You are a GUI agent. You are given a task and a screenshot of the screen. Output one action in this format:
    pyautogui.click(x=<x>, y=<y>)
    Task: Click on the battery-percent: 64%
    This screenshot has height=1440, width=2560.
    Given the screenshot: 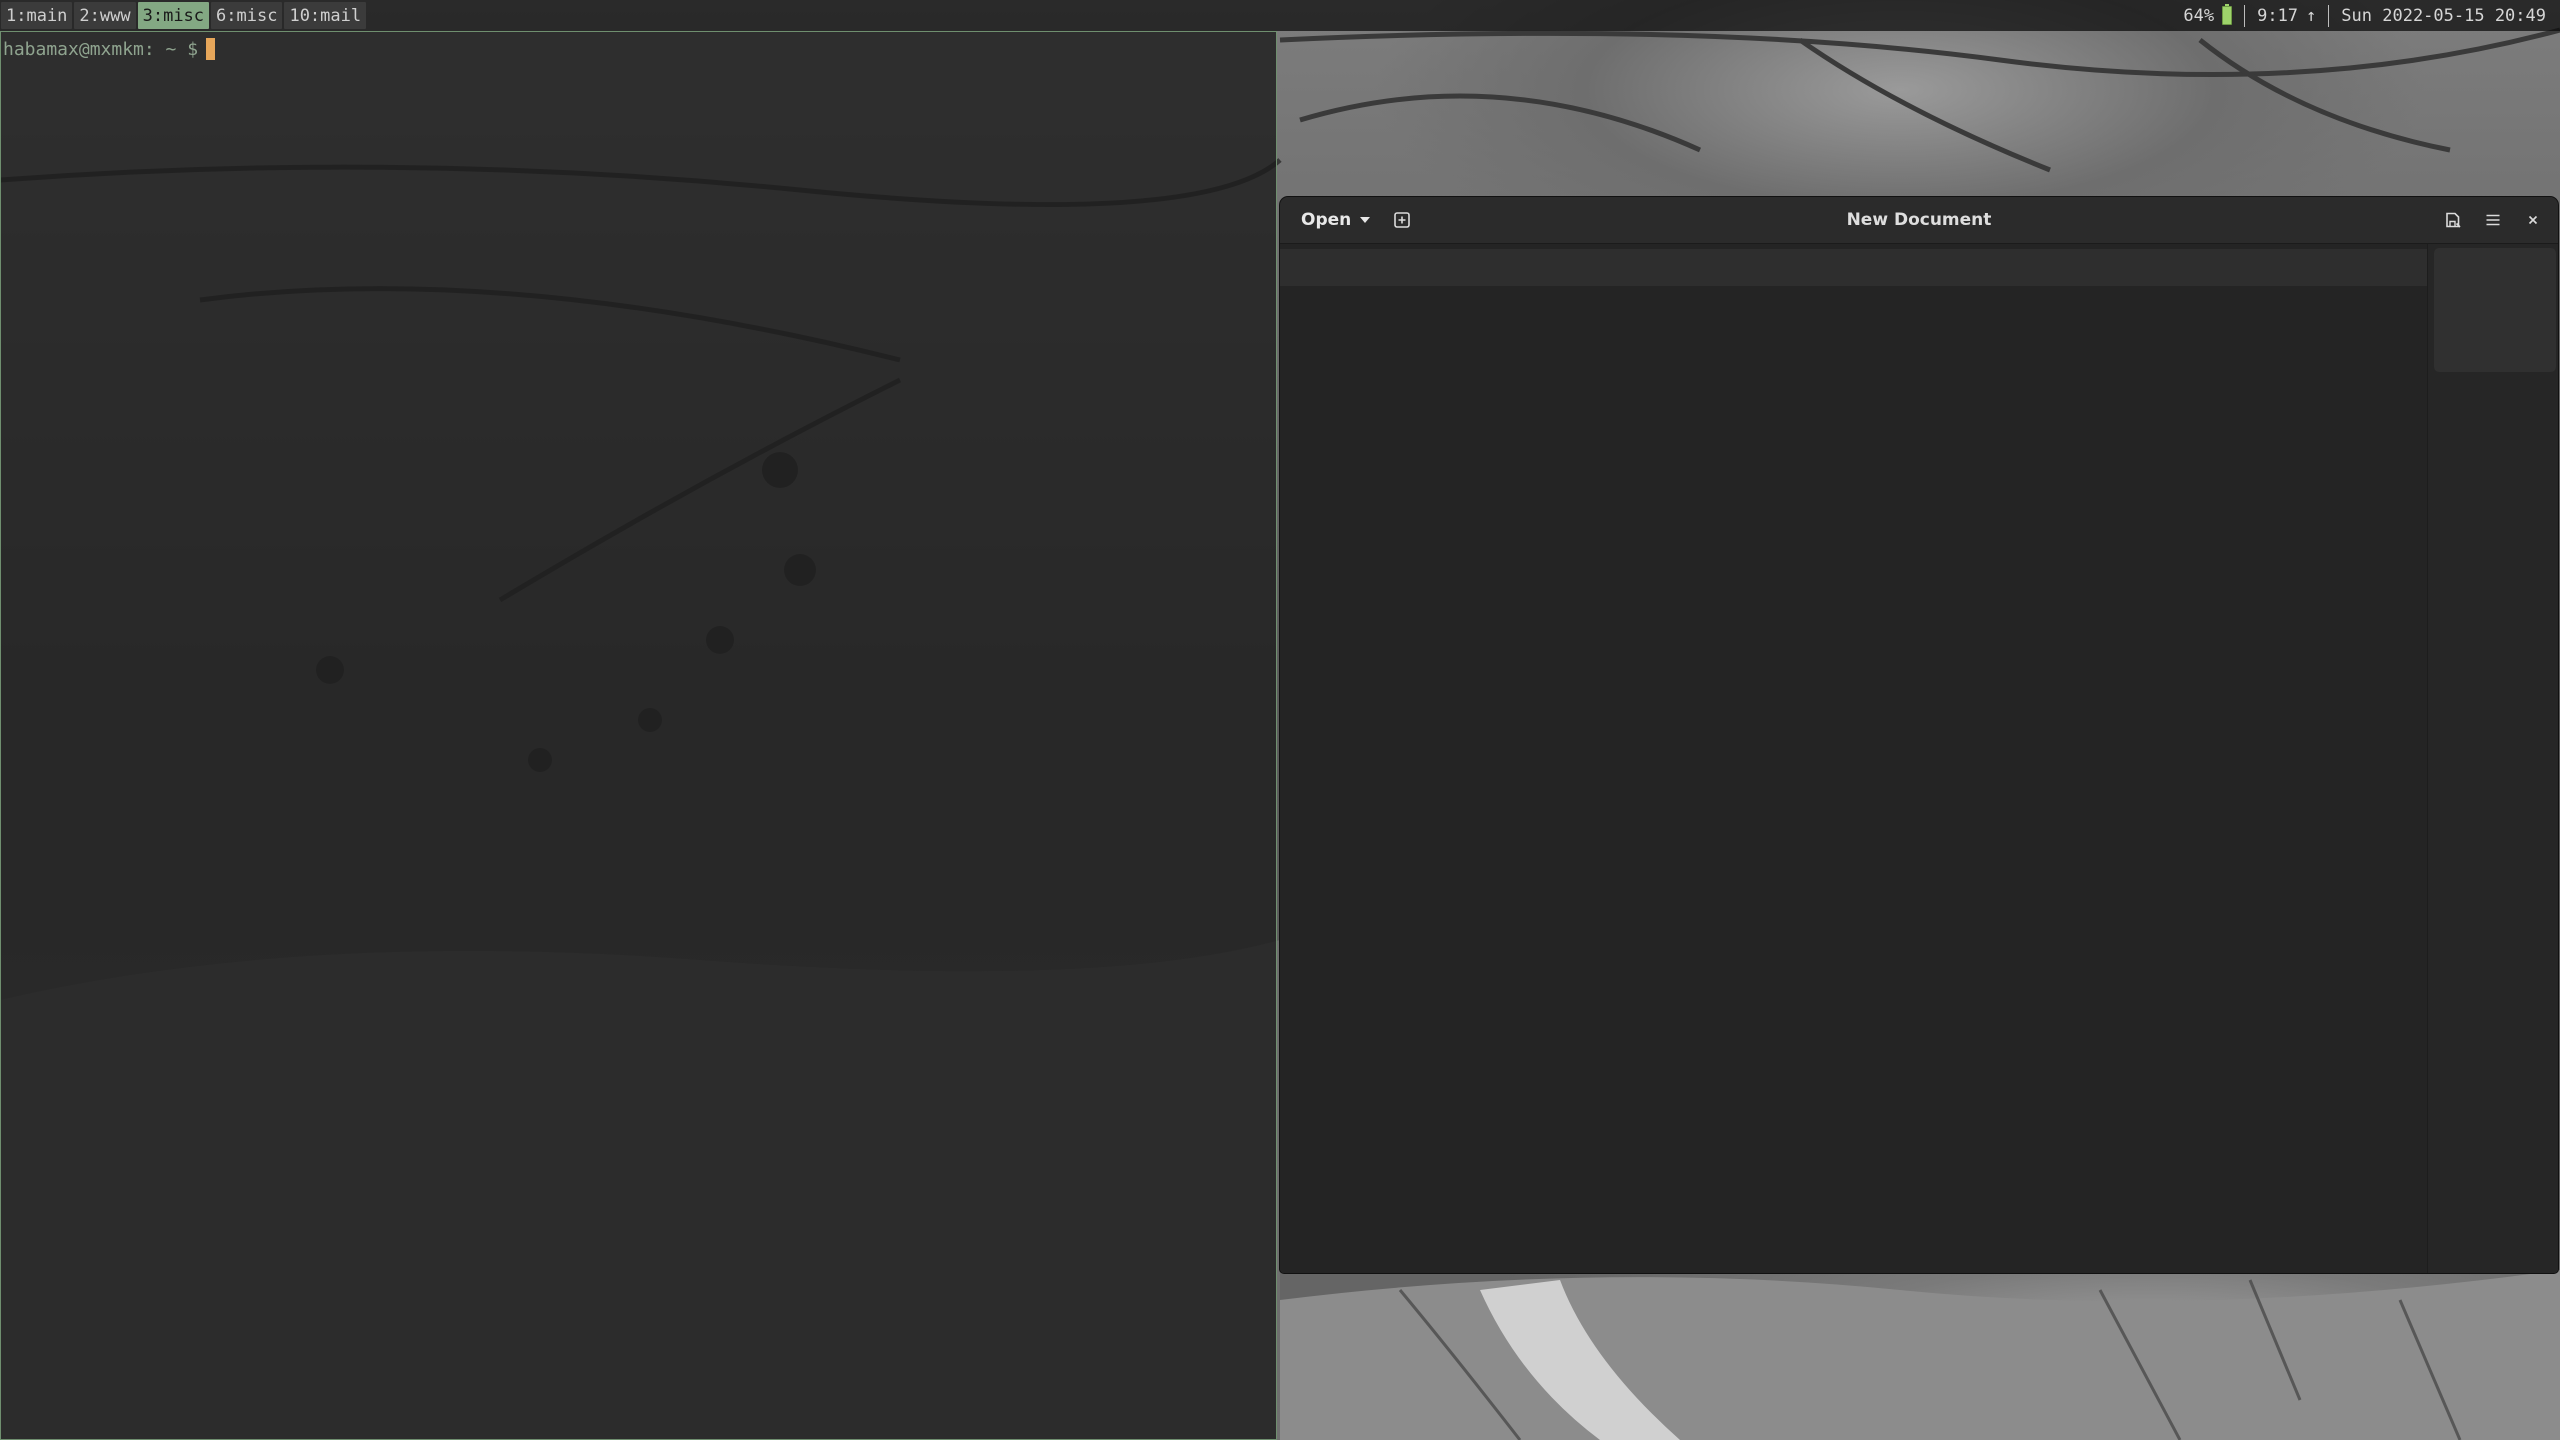 What is the action you would take?
    pyautogui.click(x=2199, y=15)
    